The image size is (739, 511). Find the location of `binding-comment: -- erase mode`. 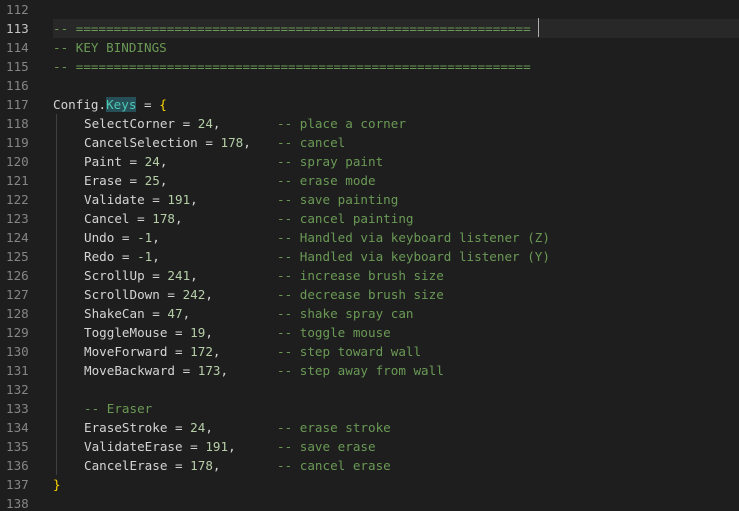

binding-comment: -- erase mode is located at coordinates (326, 180).